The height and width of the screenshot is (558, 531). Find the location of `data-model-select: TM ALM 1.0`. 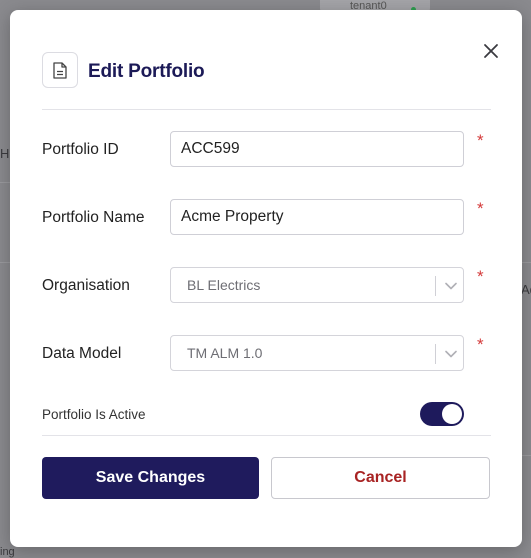

data-model-select: TM ALM 1.0 is located at coordinates (317, 353).